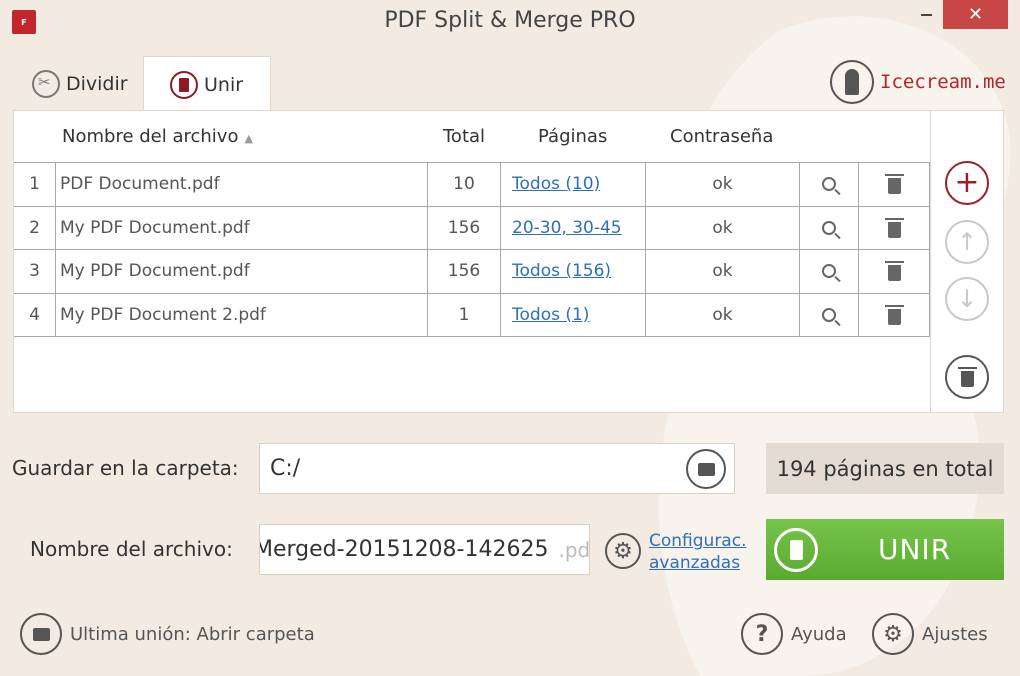  Describe the element at coordinates (572, 136) in the screenshot. I see `header-pages: Páginas` at that location.